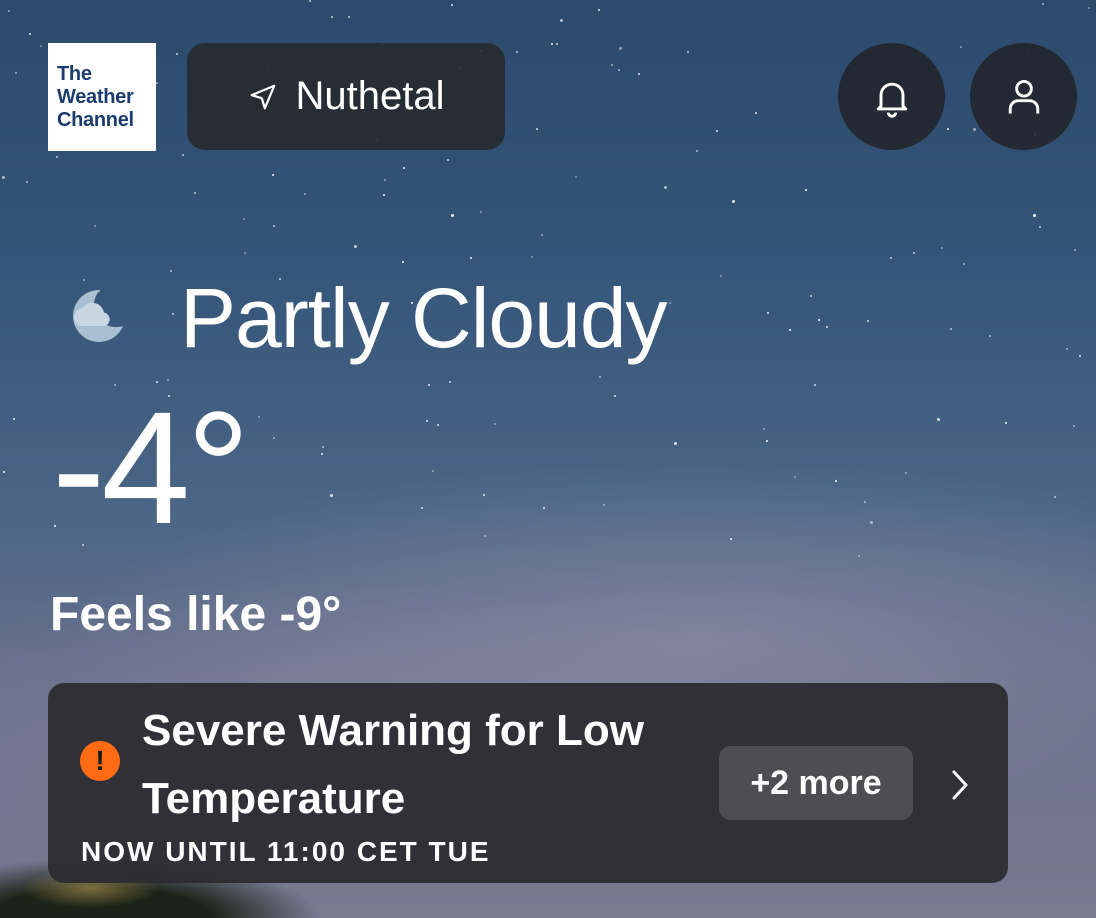  Describe the element at coordinates (262, 96) in the screenshot. I see `navigation-arrow-icon` at that location.